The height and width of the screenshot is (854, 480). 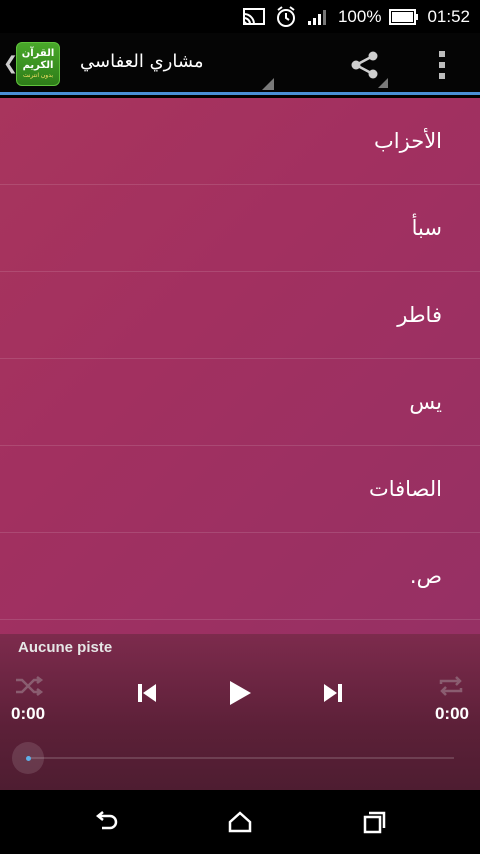 What do you see at coordinates (268, 84) in the screenshot?
I see `spinner-indicator` at bounding box center [268, 84].